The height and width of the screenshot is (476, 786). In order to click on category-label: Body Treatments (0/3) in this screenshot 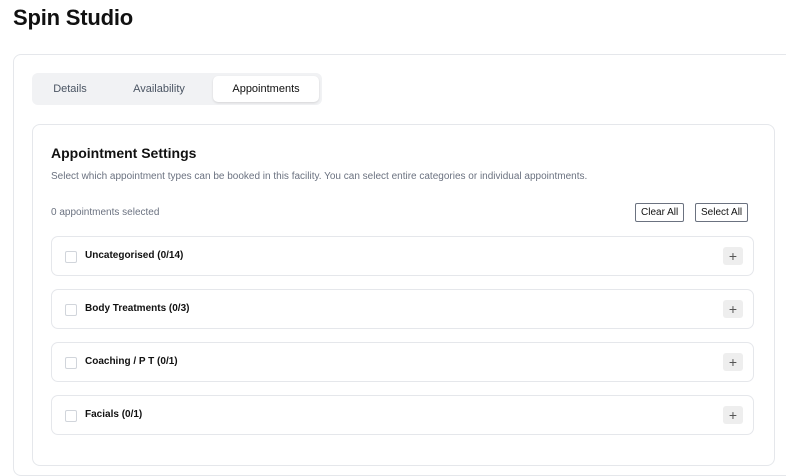, I will do `click(137, 308)`.